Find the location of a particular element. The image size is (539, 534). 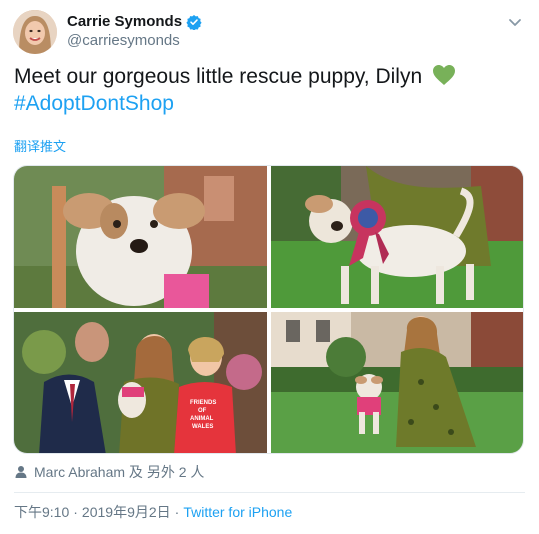

tagged-people: Marc Abraham 及 另外 2 人 is located at coordinates (109, 472).